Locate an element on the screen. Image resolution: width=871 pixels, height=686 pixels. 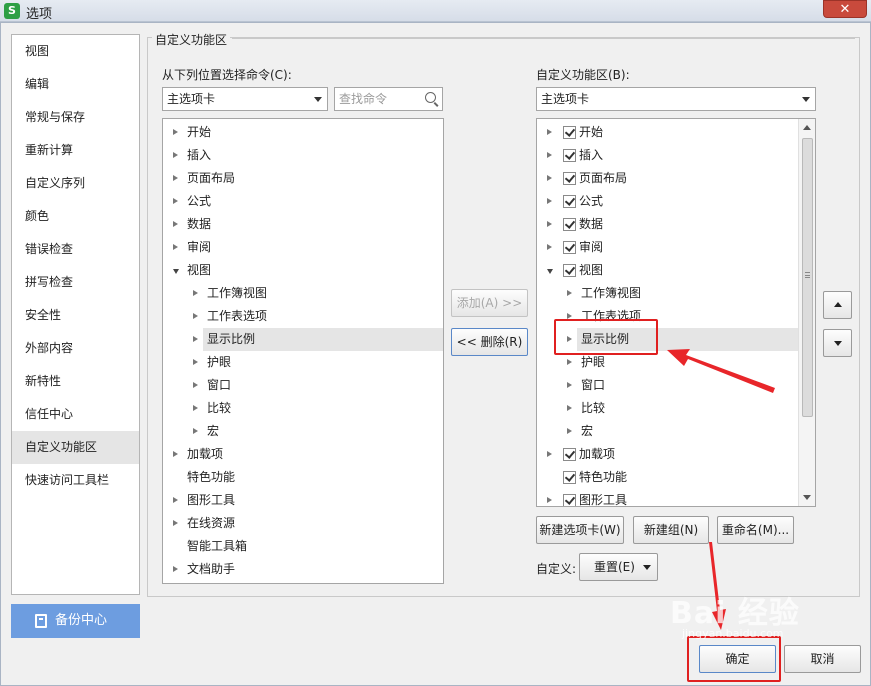
watermark-url: jingyan.baidu.com is located at coordinates (733, 633).